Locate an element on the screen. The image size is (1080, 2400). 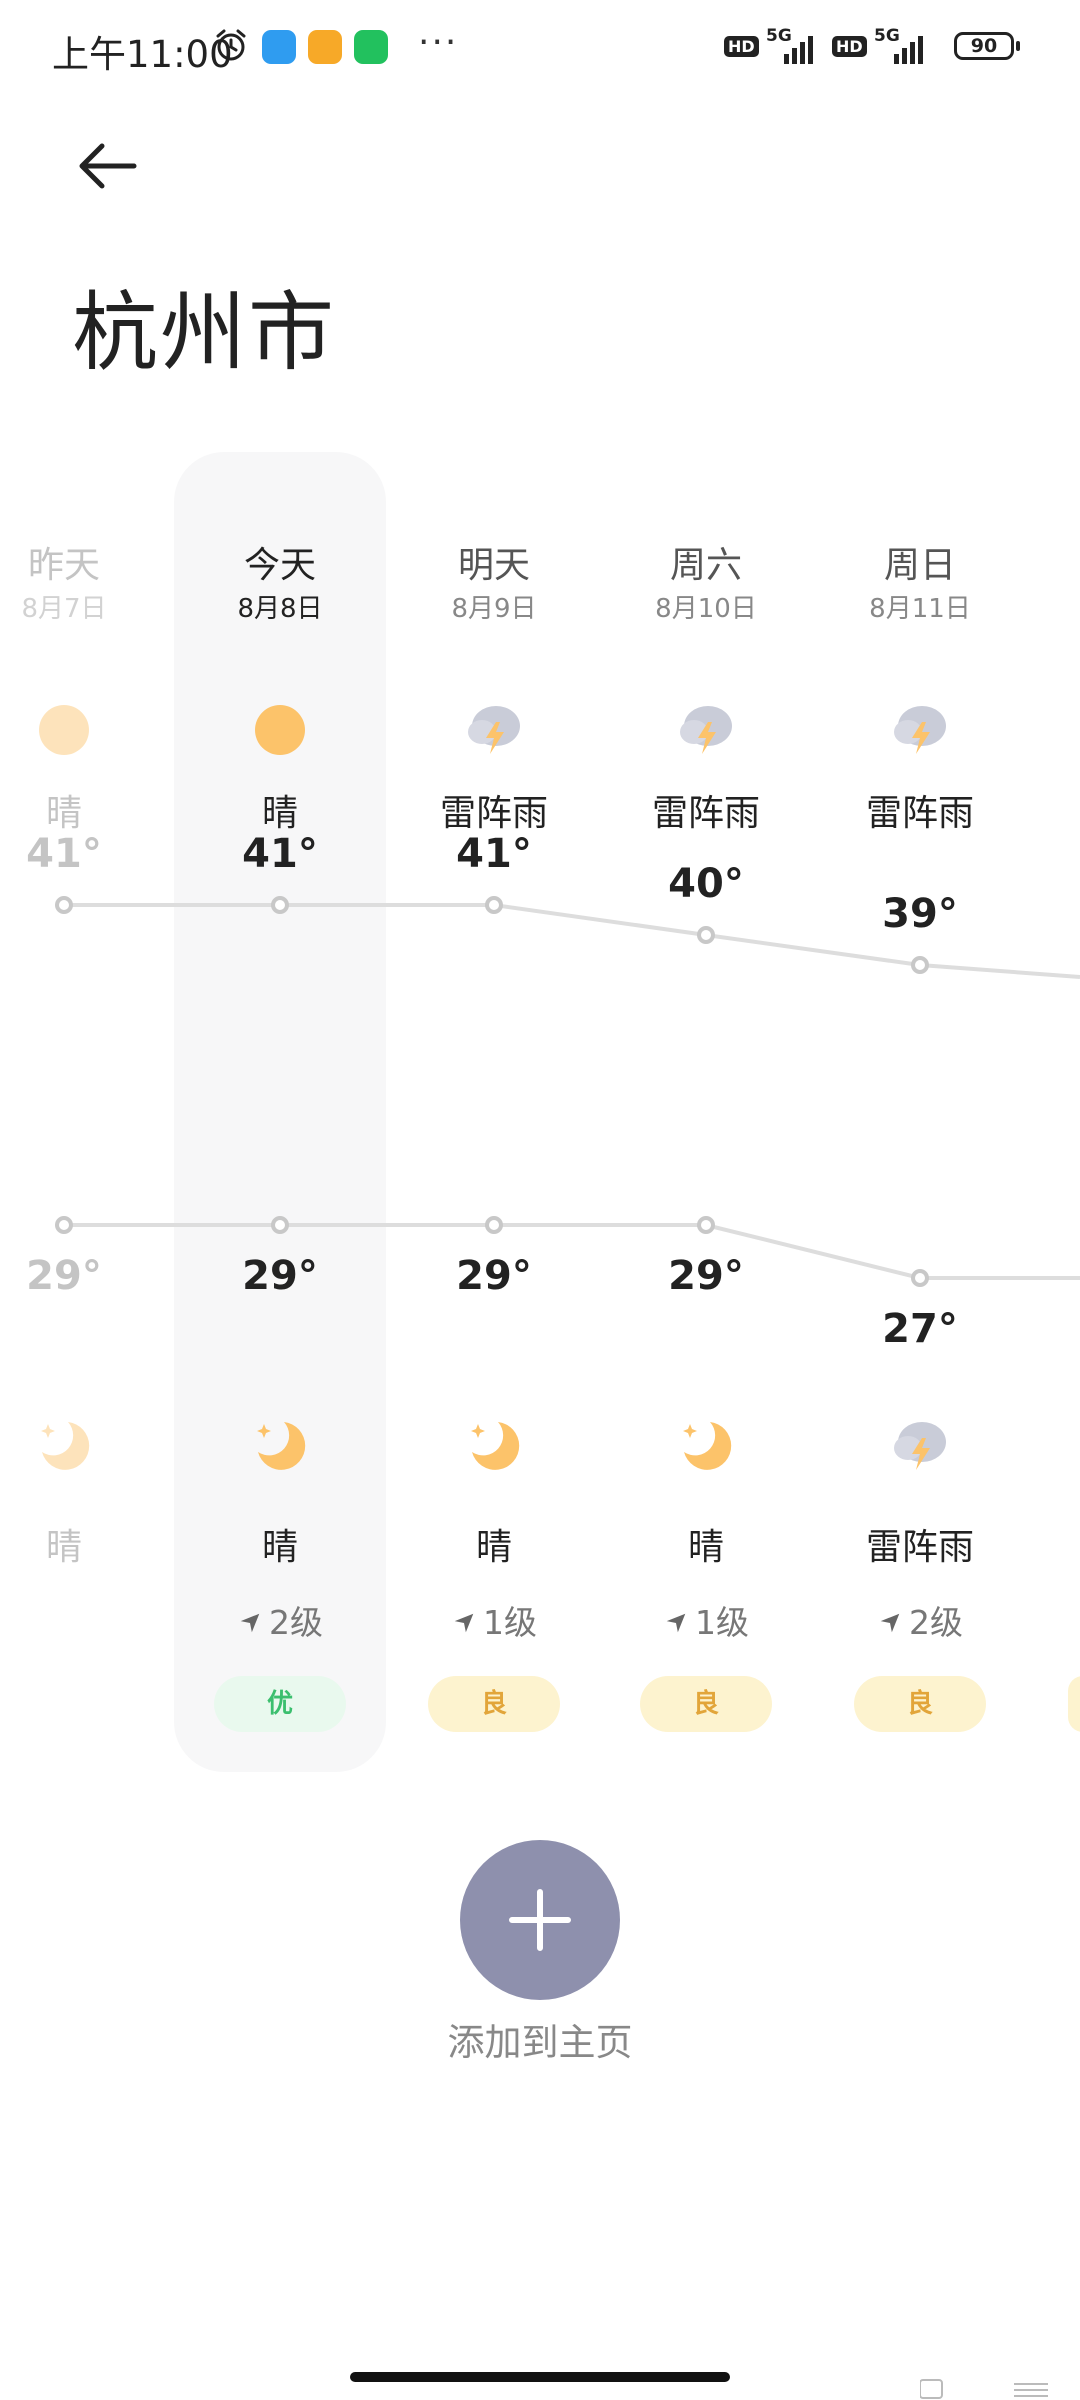
high-temperature: 40° is located at coordinates (706, 884).